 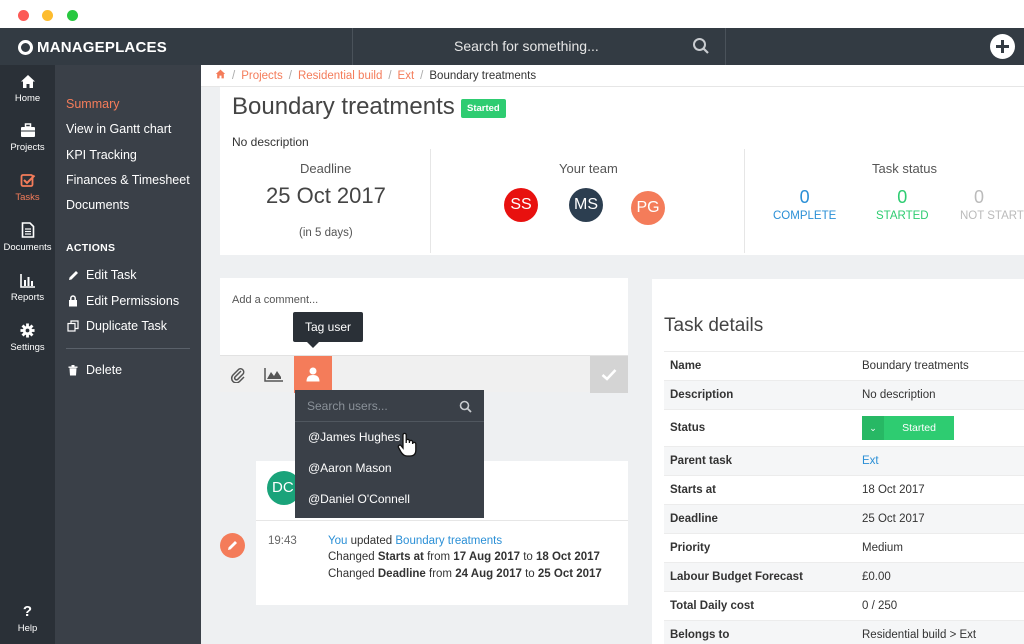 I want to click on detail-row: Deadline 25 Oct 2017, so click(x=844, y=518).